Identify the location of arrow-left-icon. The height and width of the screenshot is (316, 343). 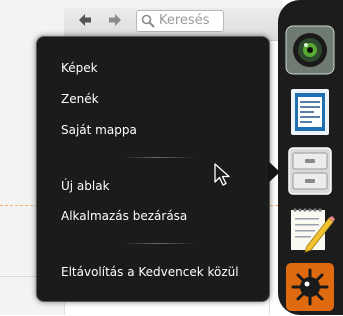
(85, 20).